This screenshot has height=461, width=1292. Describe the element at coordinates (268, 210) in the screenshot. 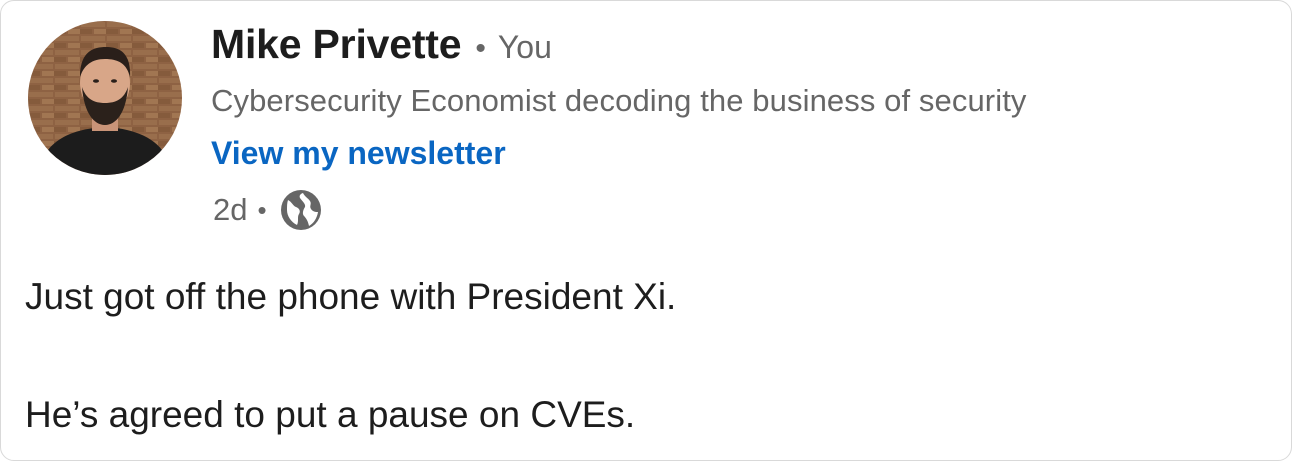

I see `post-meta: 2d •` at that location.